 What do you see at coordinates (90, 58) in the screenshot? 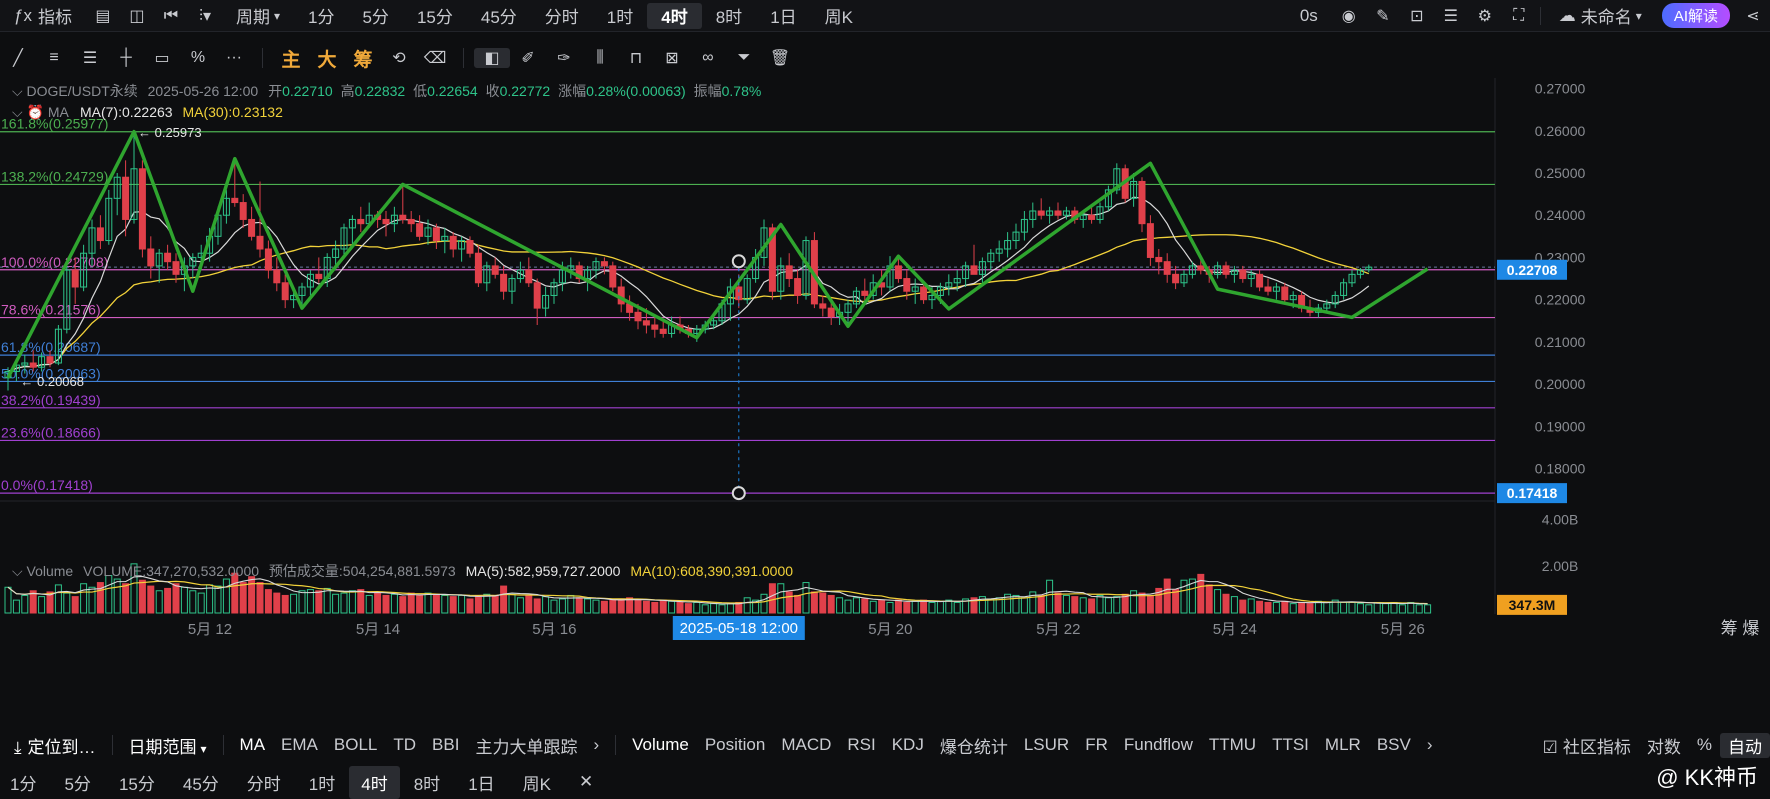
I see `horizontal-lines-icon: ☰` at bounding box center [90, 58].